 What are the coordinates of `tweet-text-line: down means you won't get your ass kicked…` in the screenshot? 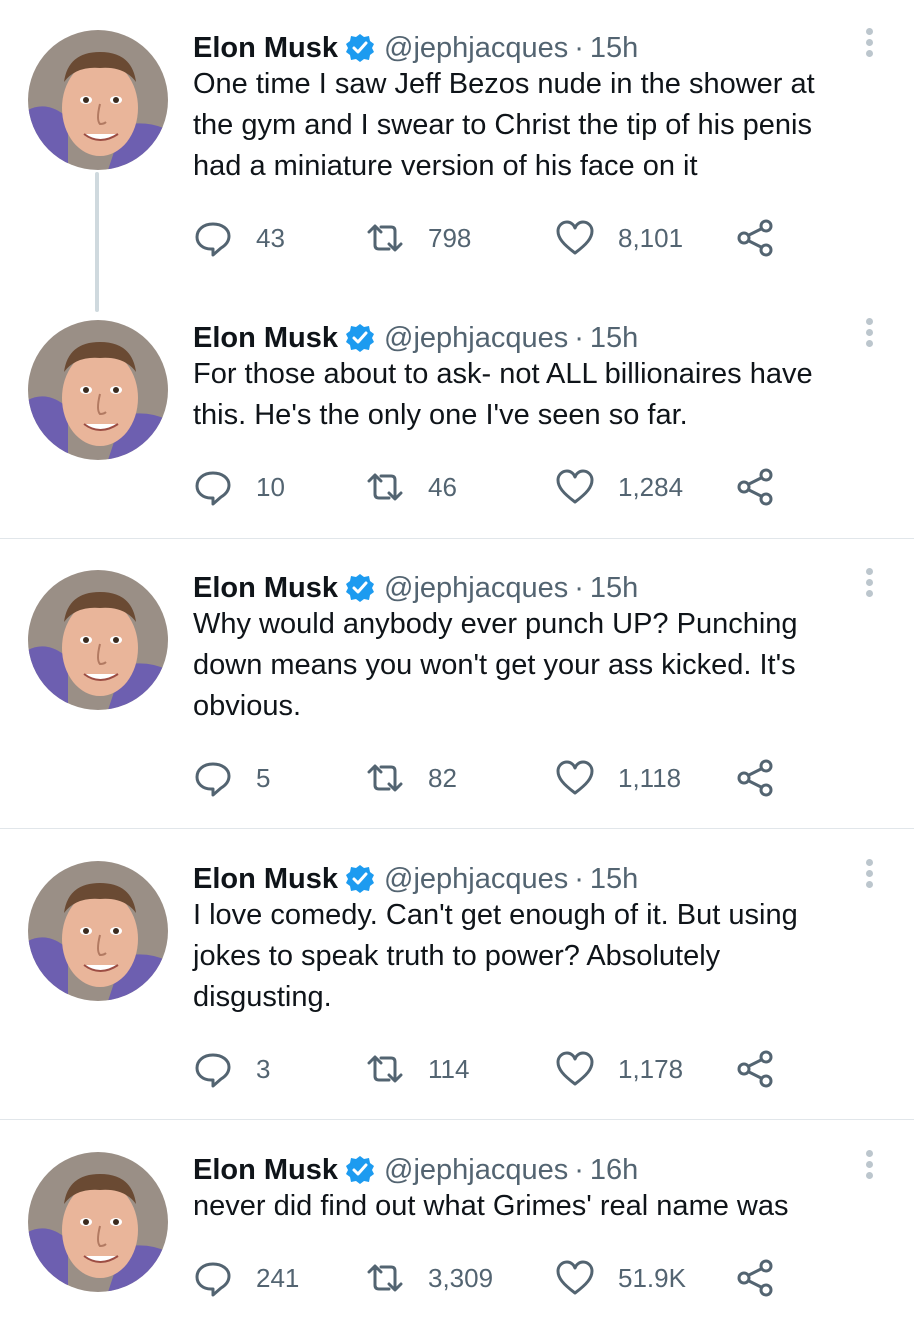 It's located at (494, 665).